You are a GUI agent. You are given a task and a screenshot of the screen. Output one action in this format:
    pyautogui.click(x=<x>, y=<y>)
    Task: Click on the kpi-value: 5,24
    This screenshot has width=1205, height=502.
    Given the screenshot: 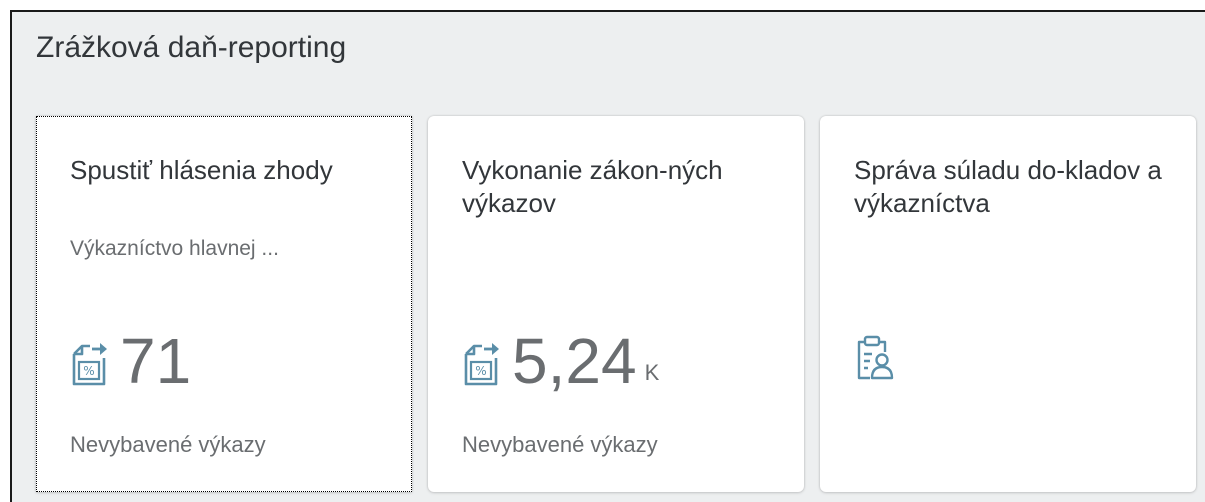 What is the action you would take?
    pyautogui.click(x=574, y=361)
    